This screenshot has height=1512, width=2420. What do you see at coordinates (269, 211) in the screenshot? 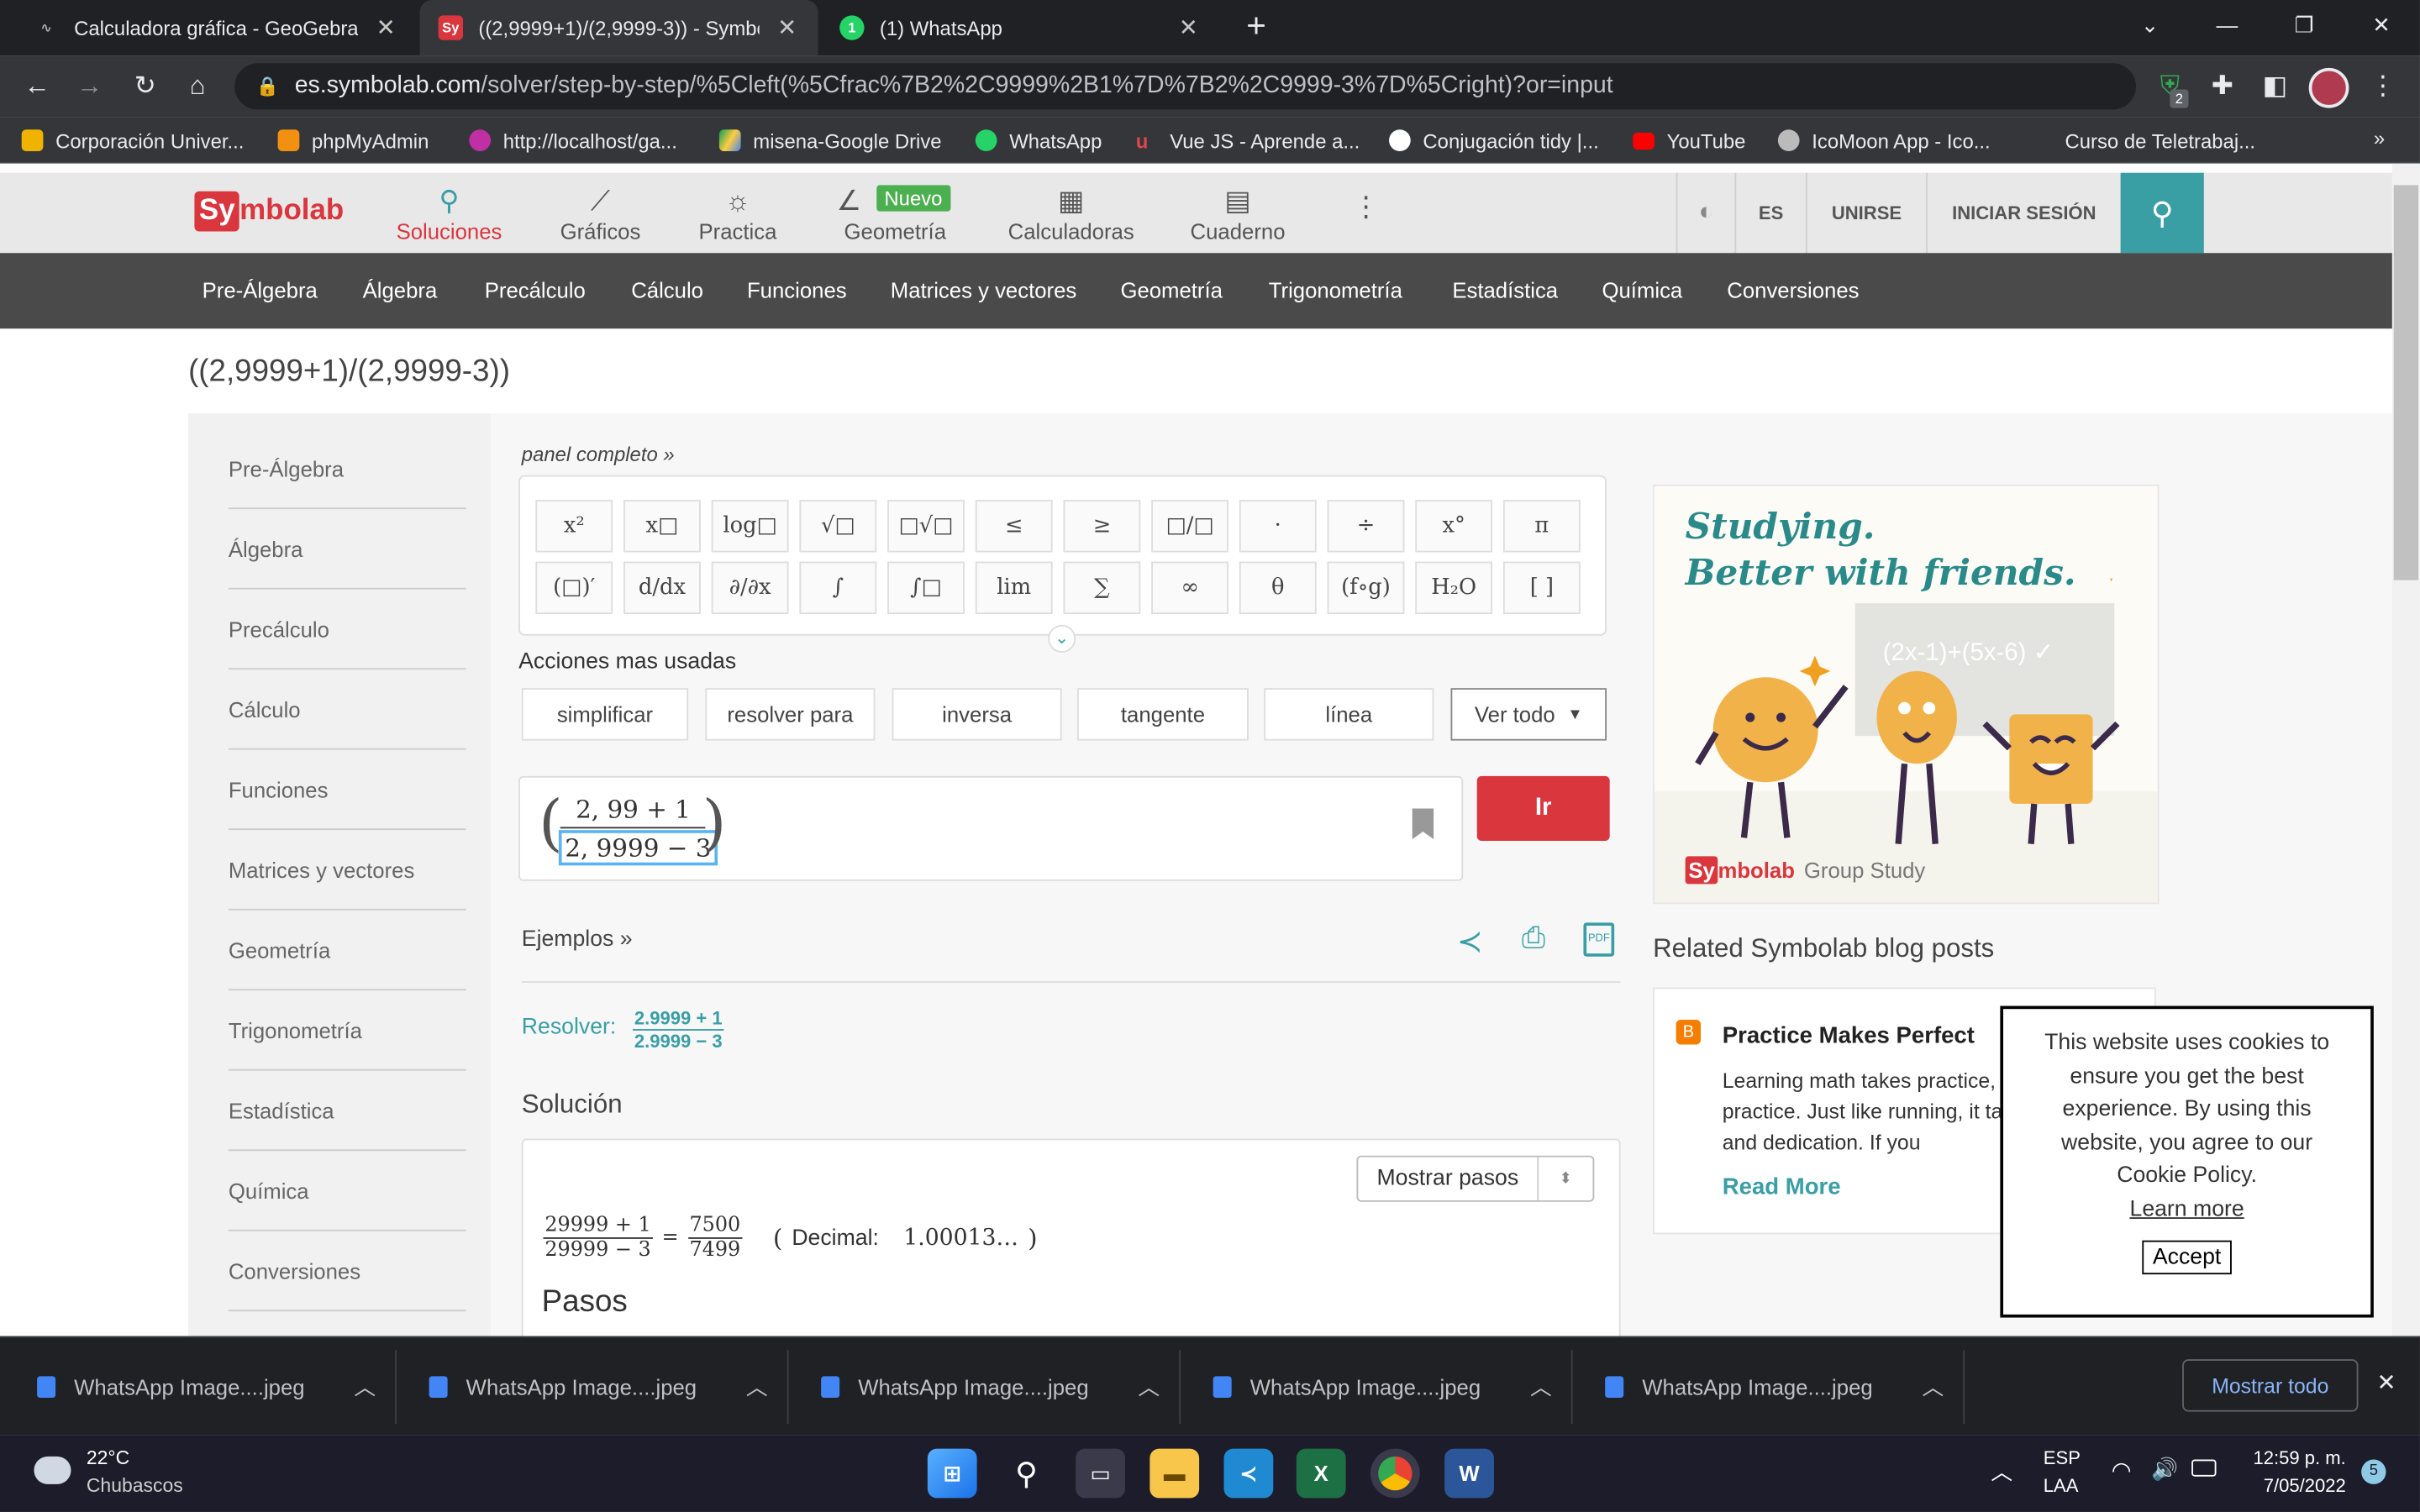
I see `symbolab-logo: Sy mbolab` at bounding box center [269, 211].